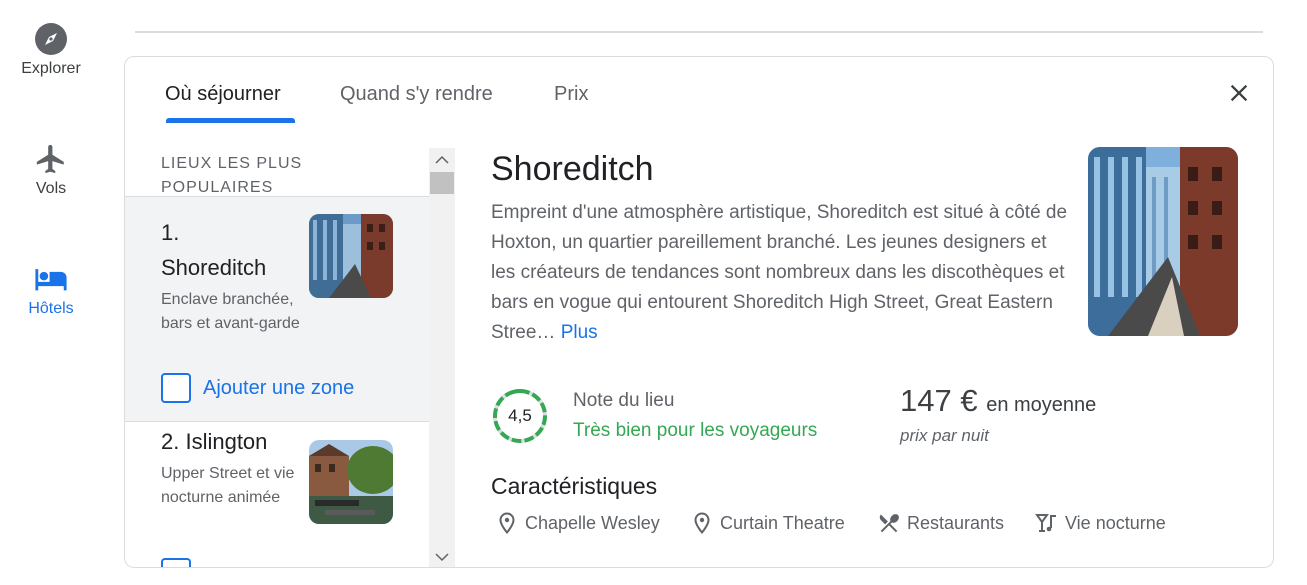 The width and height of the screenshot is (1307, 585). Describe the element at coordinates (944, 435) in the screenshot. I see `price-per-night: prix par nuit` at that location.